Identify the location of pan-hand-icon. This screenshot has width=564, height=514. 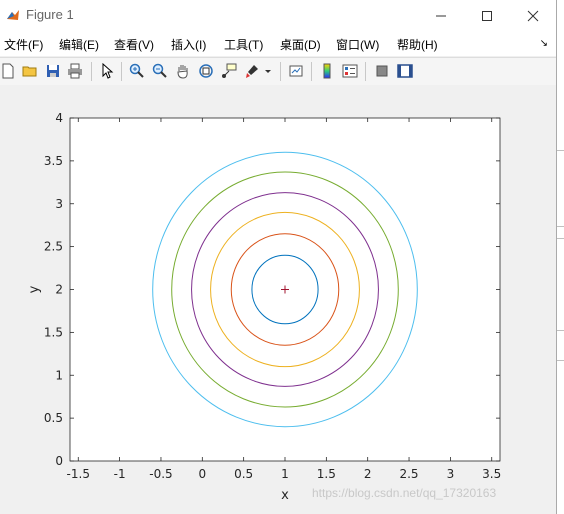
(182, 72).